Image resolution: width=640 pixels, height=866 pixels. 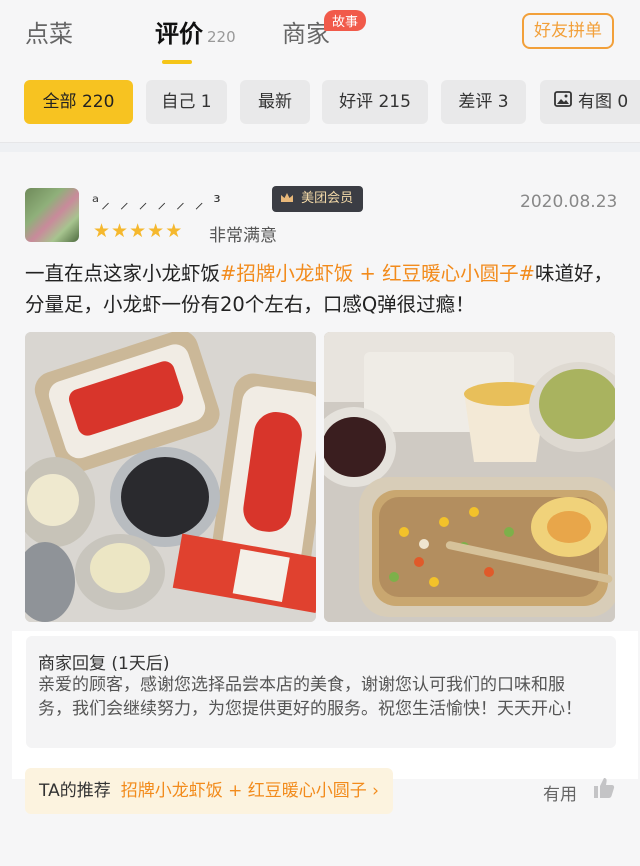 I want to click on filter-positive: 好评 215, so click(x=375, y=102).